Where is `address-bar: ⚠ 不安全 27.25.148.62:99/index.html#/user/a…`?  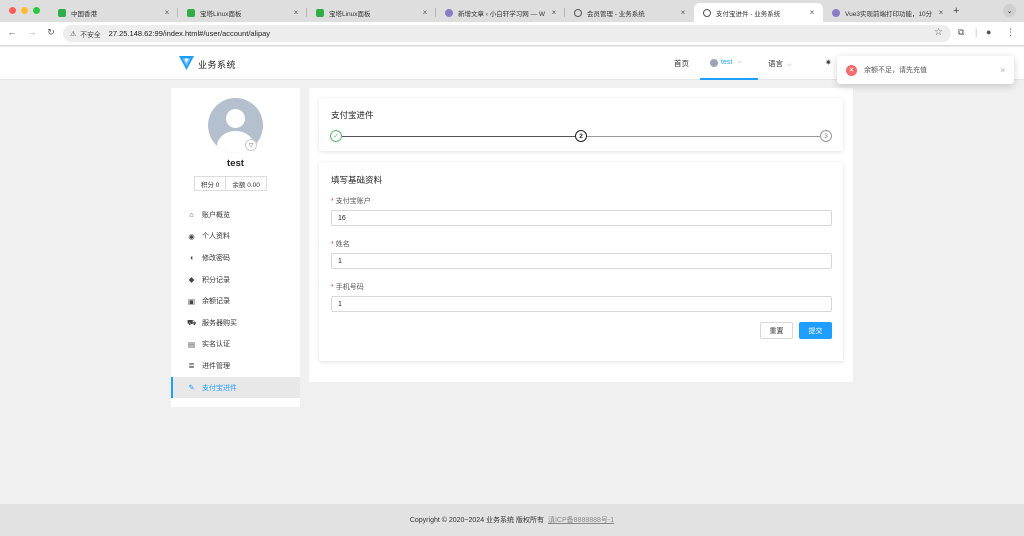 address-bar: ⚠ 不安全 27.25.148.62:99/index.html#/user/a… is located at coordinates (507, 33).